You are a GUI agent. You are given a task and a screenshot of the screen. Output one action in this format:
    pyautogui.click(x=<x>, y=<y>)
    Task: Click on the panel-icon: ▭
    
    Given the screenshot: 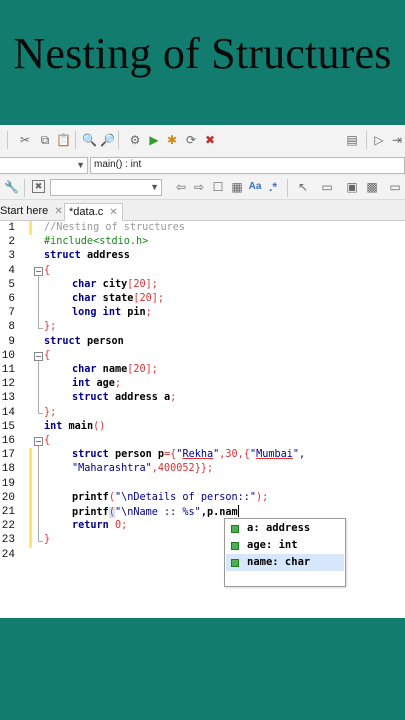 What is the action you would take?
    pyautogui.click(x=395, y=187)
    